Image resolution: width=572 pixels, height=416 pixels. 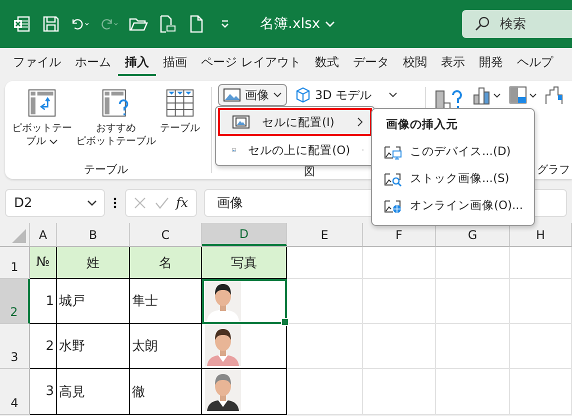 What do you see at coordinates (106, 170) in the screenshot?
I see `group-label: テーブル` at bounding box center [106, 170].